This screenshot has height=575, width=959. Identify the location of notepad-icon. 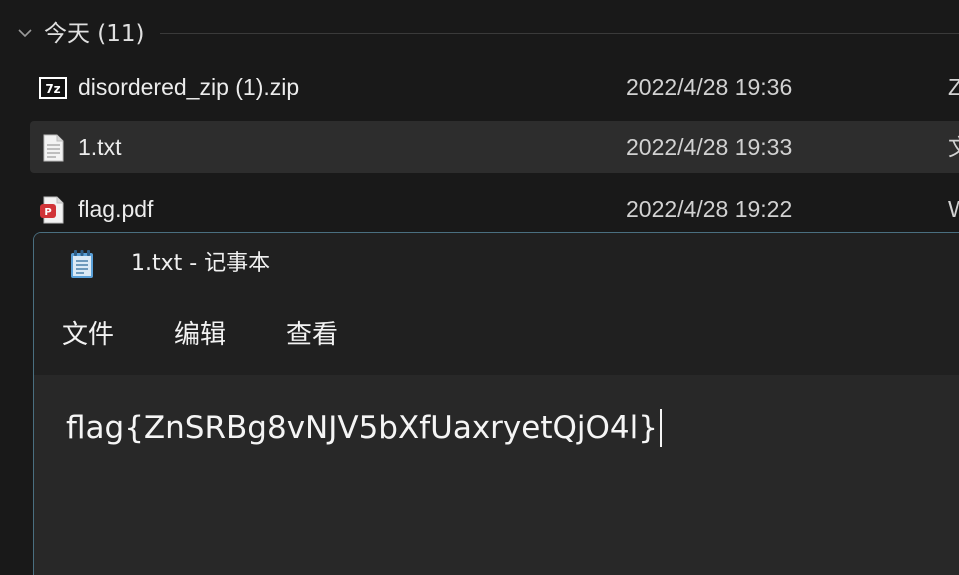
(82, 264).